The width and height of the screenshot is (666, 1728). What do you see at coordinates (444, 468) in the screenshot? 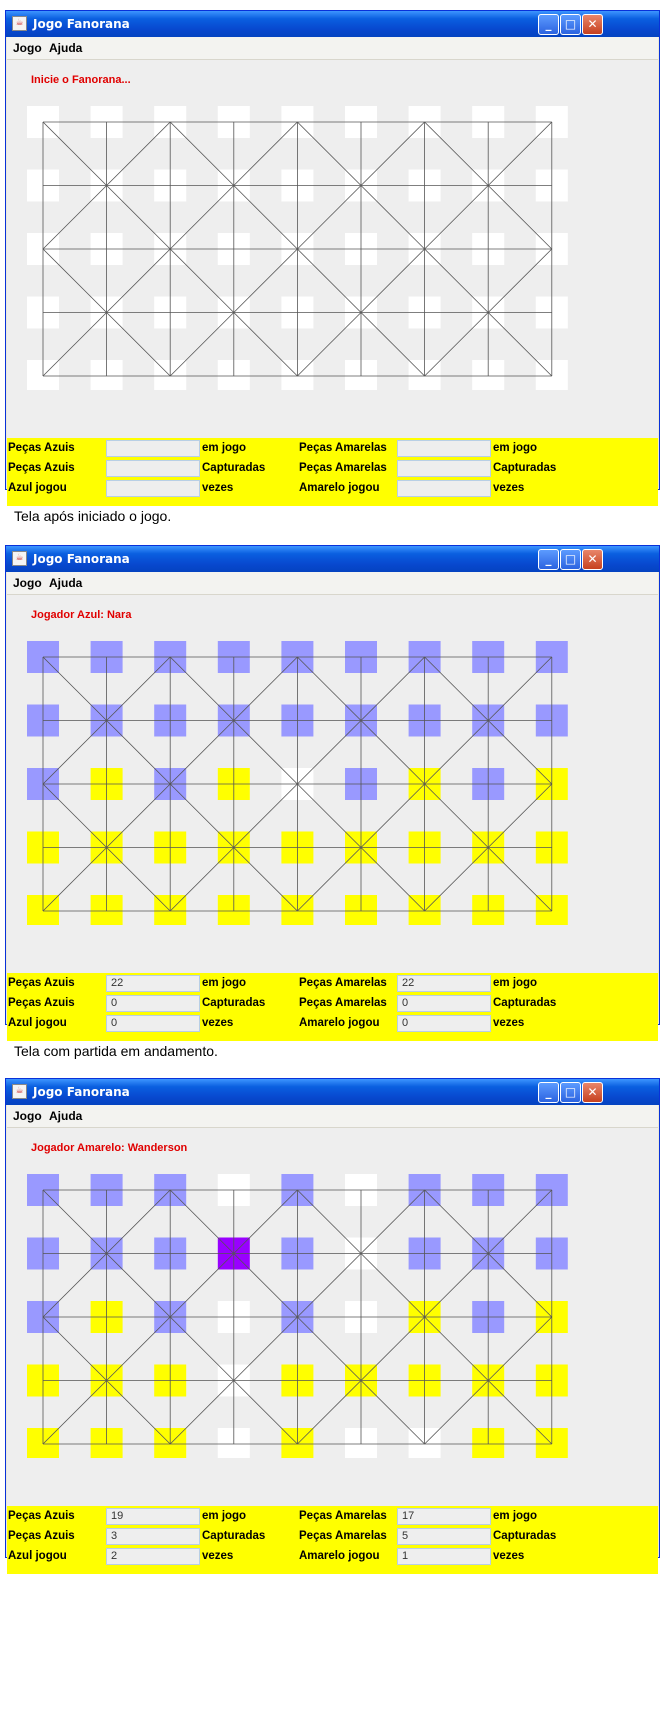
I see `field-yellow-captured` at bounding box center [444, 468].